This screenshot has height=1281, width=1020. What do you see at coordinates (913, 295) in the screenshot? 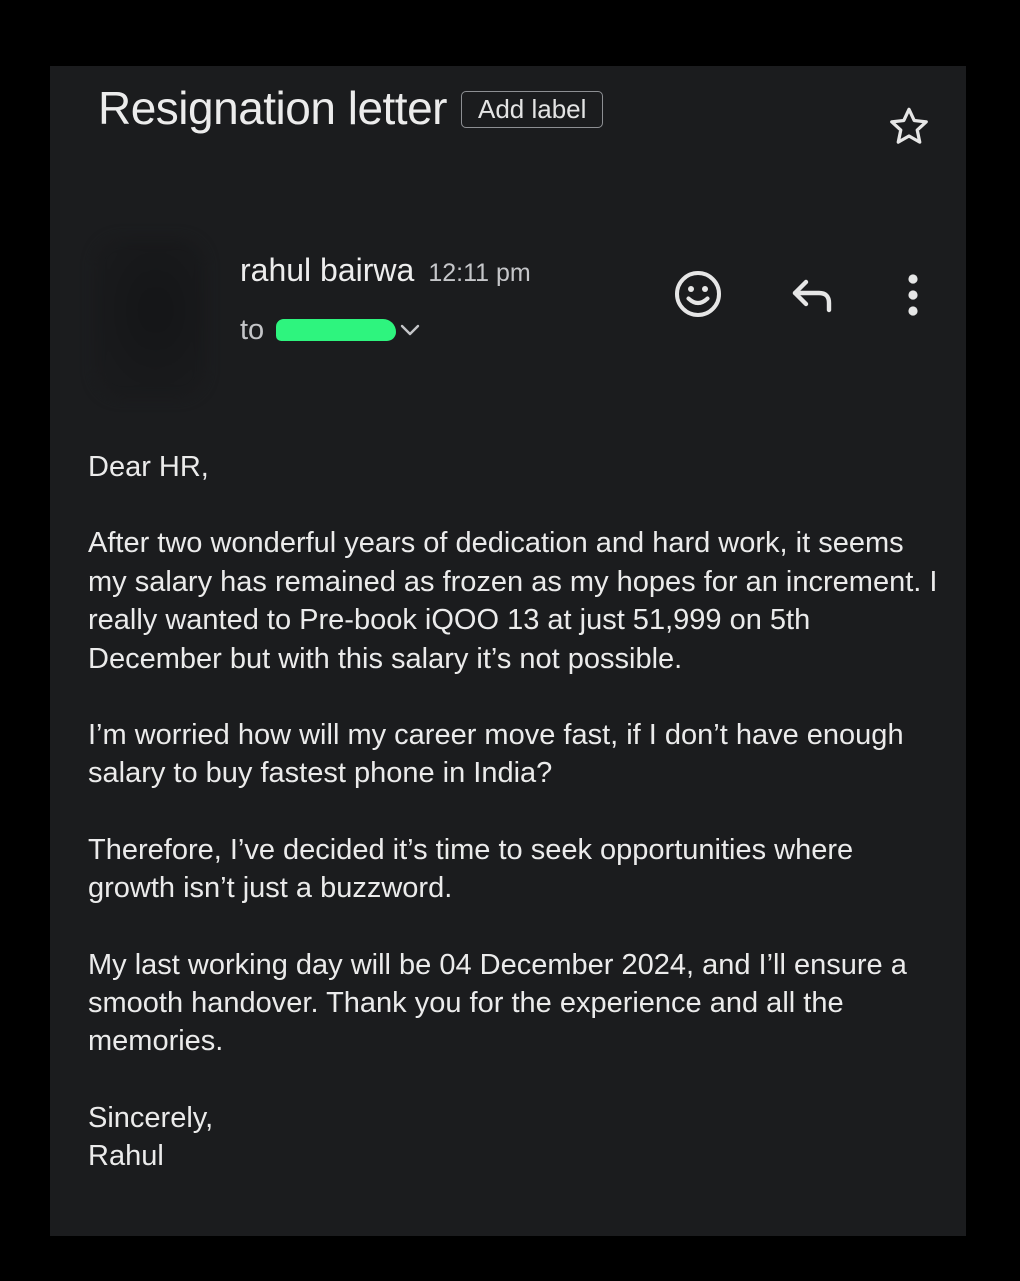
I see `more-vert-icon` at bounding box center [913, 295].